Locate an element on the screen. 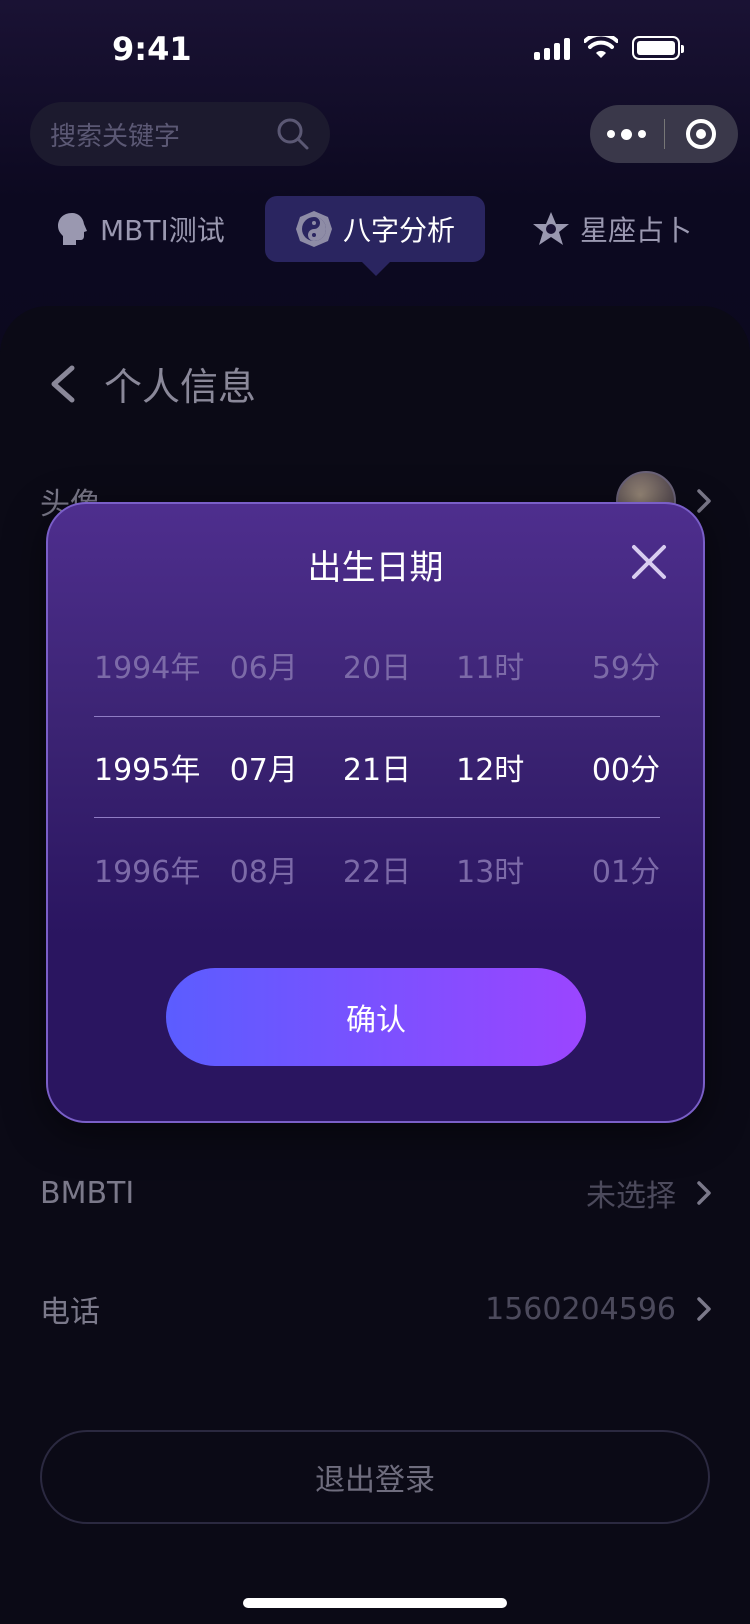 This screenshot has height=1624, width=750. confirm-button: 确认 is located at coordinates (376, 1017).